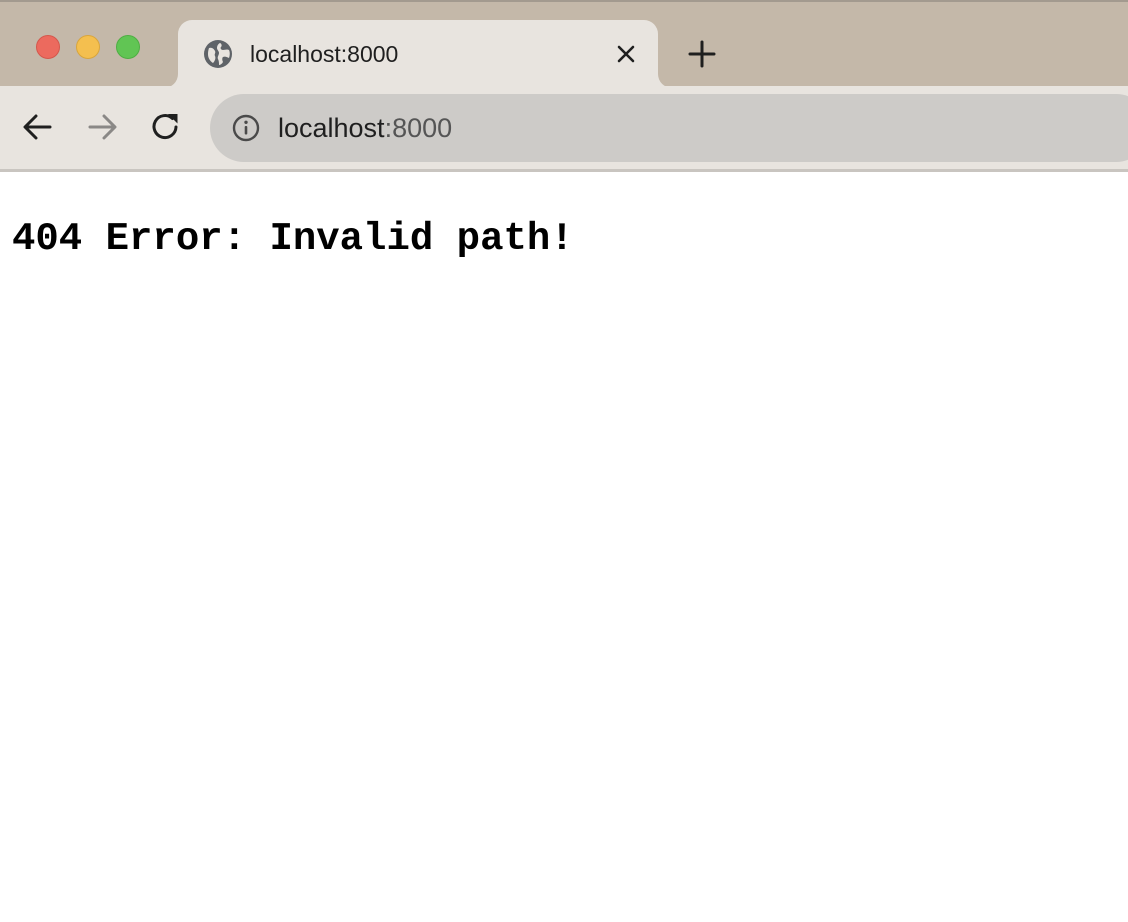 The width and height of the screenshot is (1128, 922). What do you see at coordinates (418, 55) in the screenshot?
I see `tab-active: localhost:8000` at bounding box center [418, 55].